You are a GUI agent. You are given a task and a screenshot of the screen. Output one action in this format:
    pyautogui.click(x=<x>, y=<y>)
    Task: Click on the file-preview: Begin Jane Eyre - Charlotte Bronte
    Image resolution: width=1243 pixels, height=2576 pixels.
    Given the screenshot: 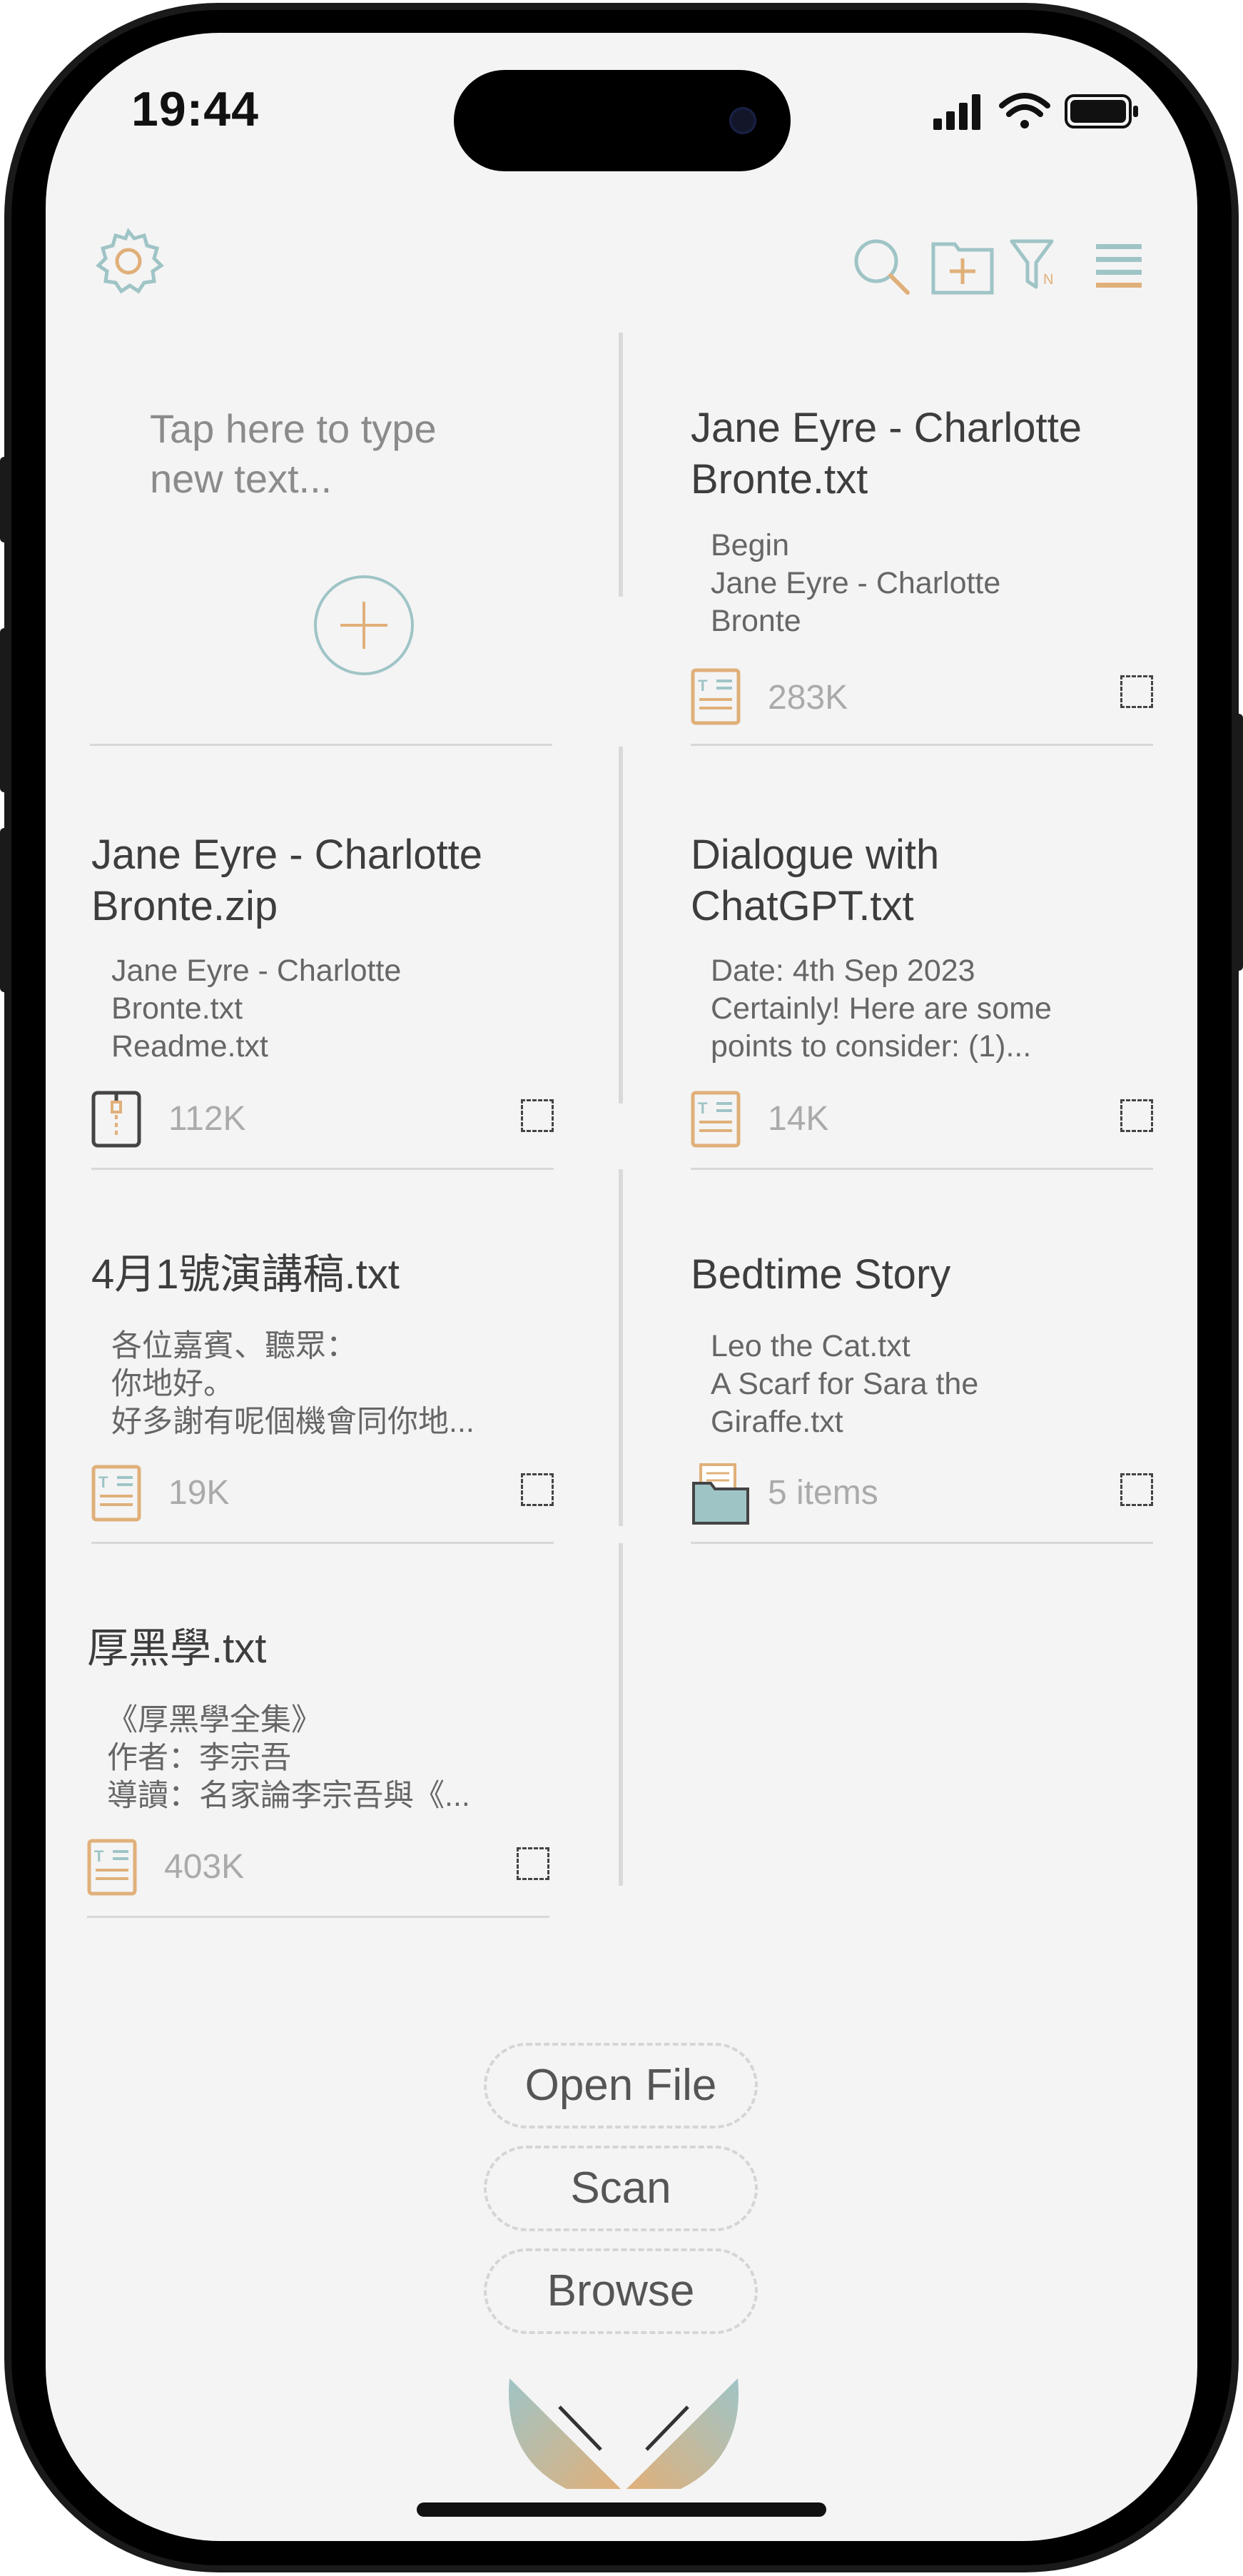 What is the action you would take?
    pyautogui.click(x=856, y=583)
    